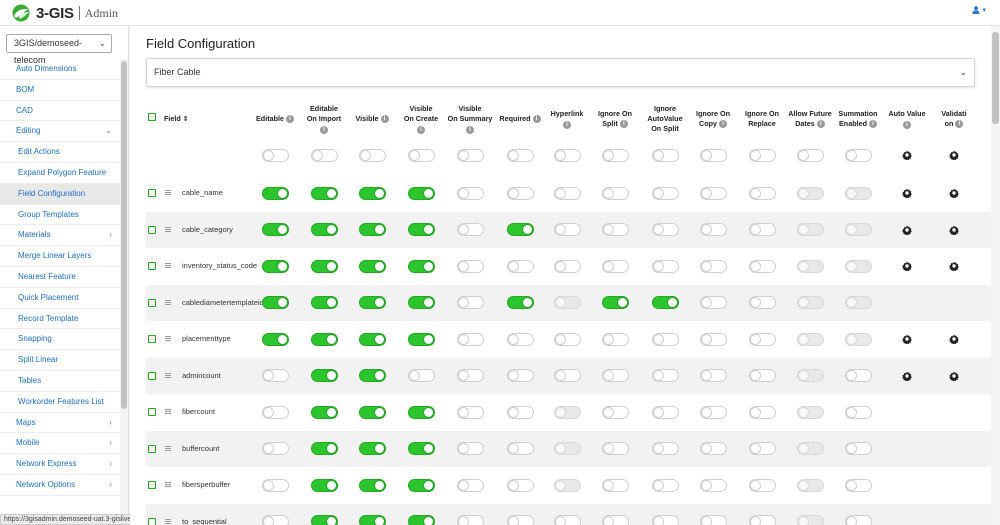  I want to click on sidebar-item: Auto Dimensions, so click(60, 69).